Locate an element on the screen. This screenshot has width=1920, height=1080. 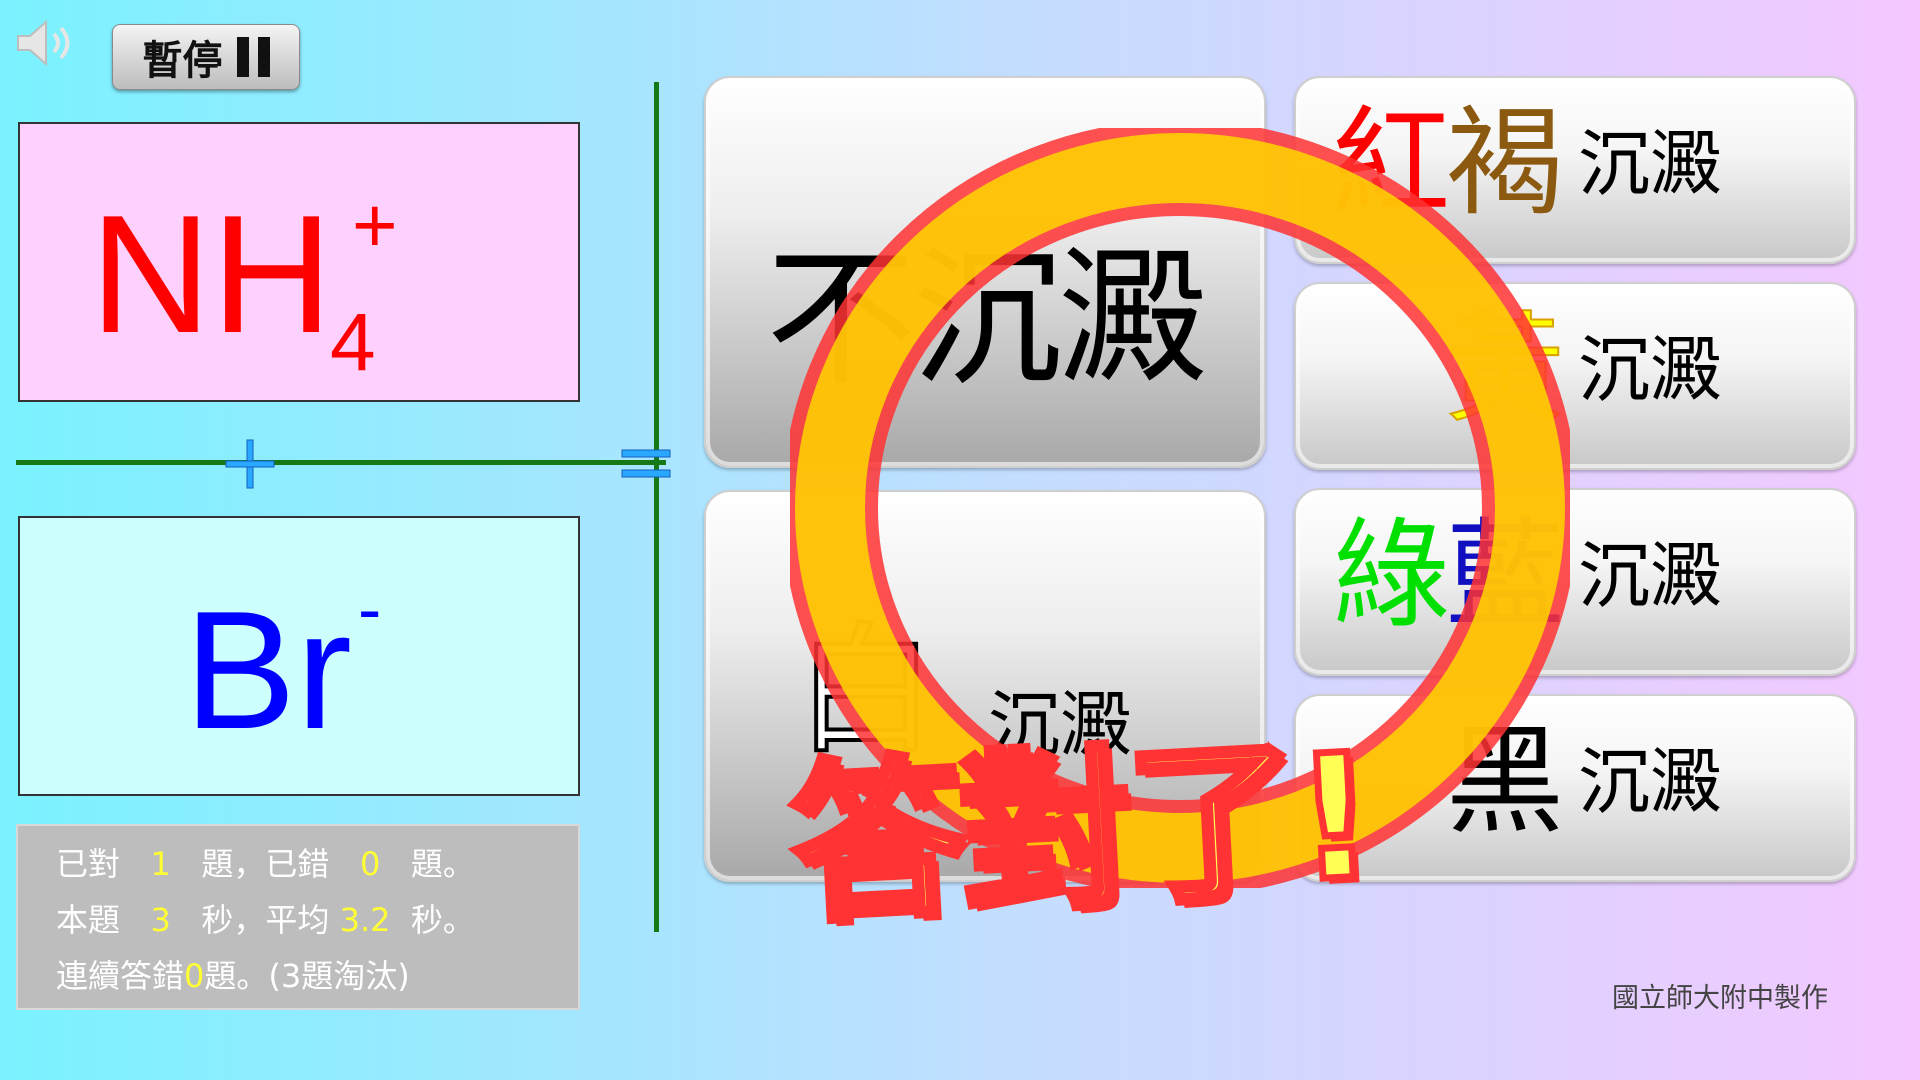
yellow-precipitate-label: 沉澱 is located at coordinates (1650, 370).